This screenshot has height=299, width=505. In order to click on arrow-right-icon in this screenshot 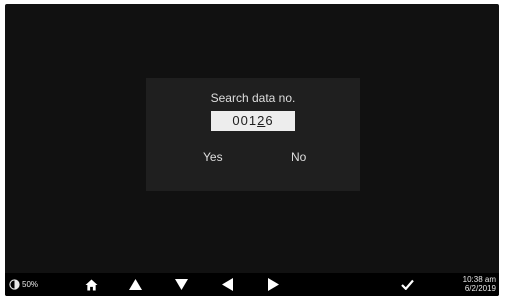, I will do `click(273, 284)`.